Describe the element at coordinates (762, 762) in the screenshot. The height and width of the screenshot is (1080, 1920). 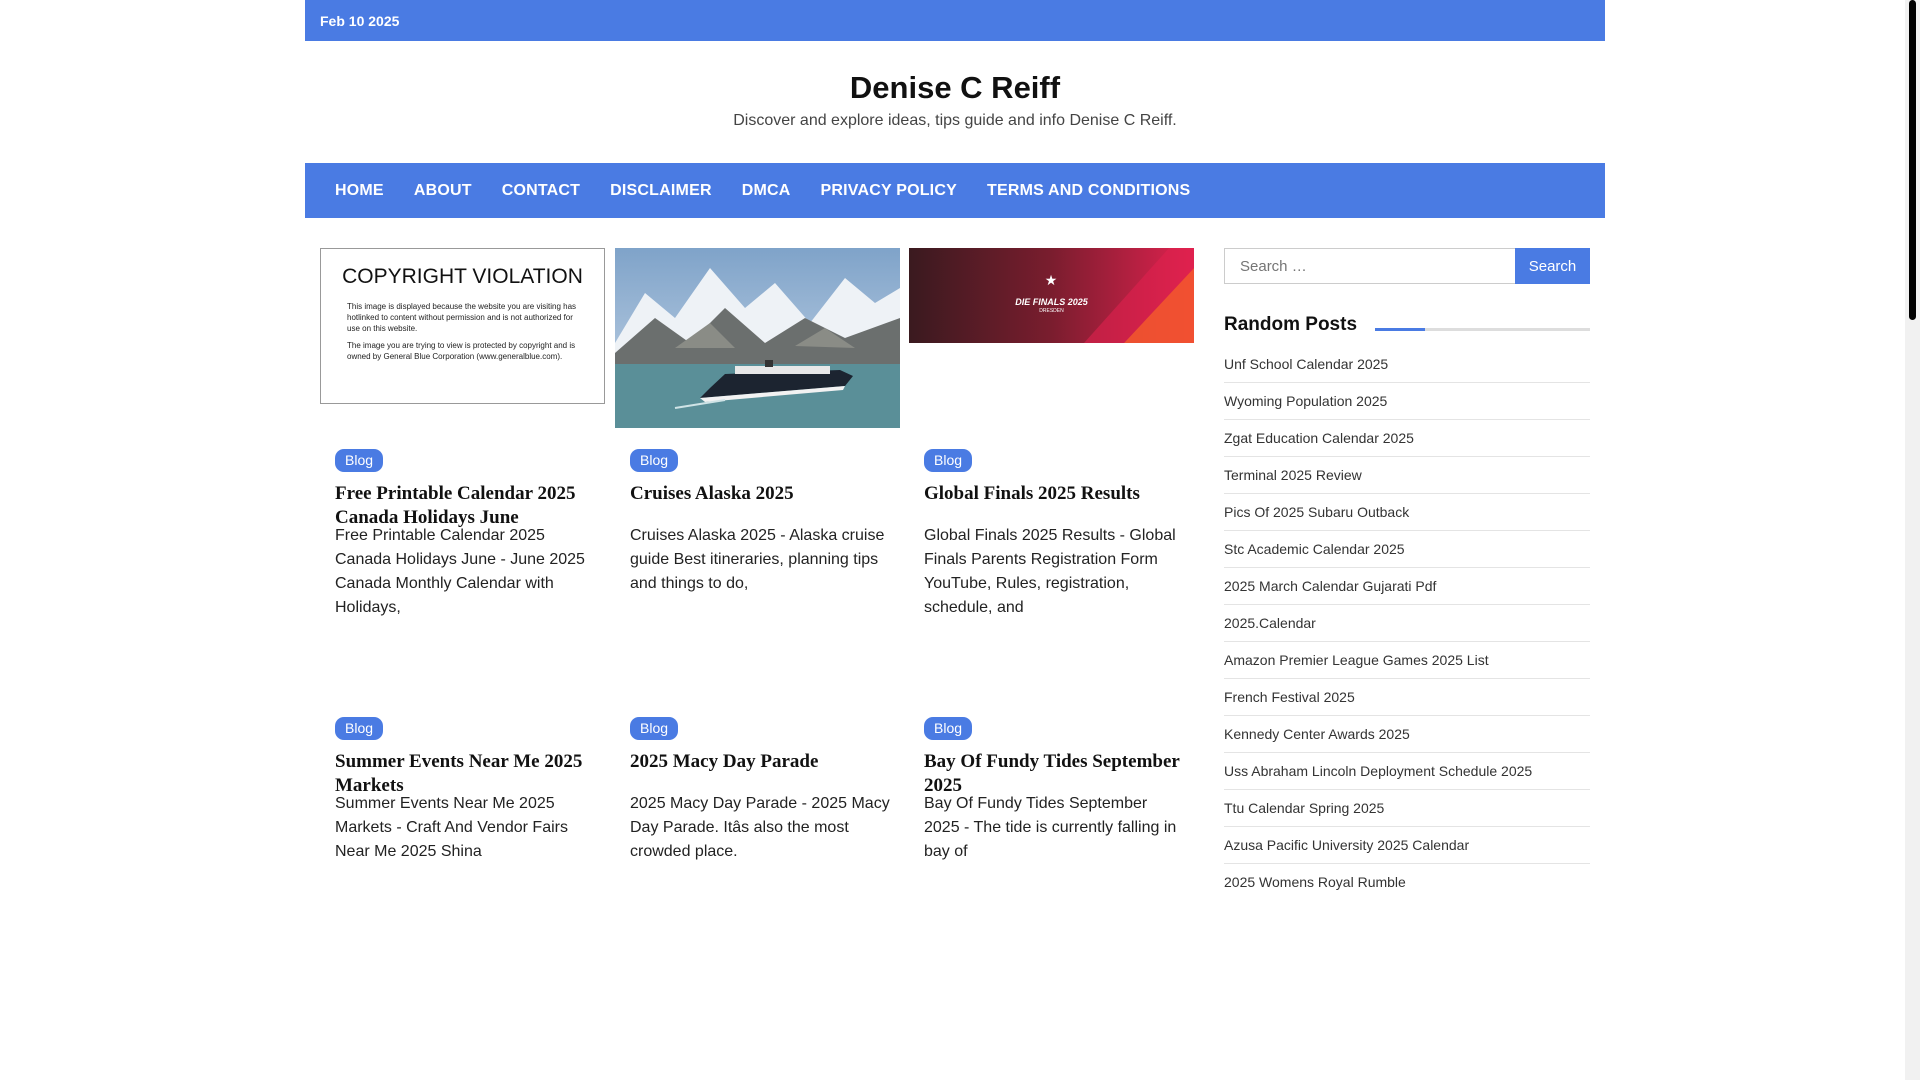
I see `post-title: 2025 Macy Day Parade` at that location.